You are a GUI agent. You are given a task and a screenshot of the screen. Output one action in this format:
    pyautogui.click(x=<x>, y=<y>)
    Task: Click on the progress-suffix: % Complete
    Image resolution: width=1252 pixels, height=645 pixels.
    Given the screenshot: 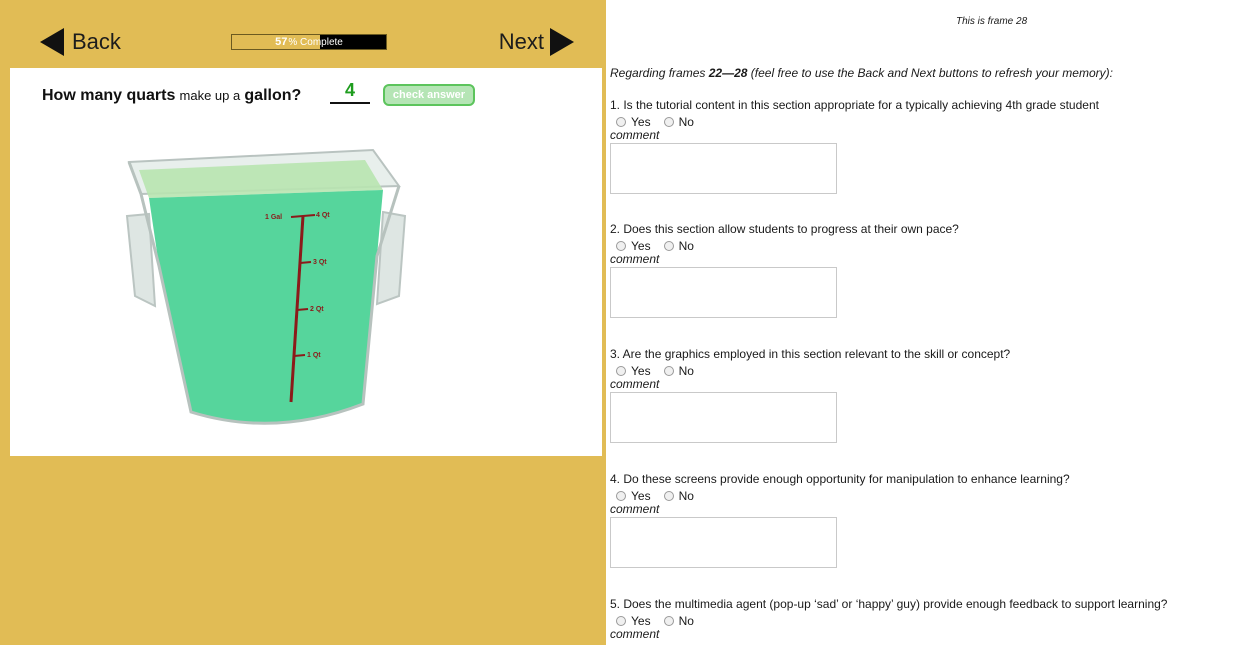 What is the action you would take?
    pyautogui.click(x=315, y=42)
    